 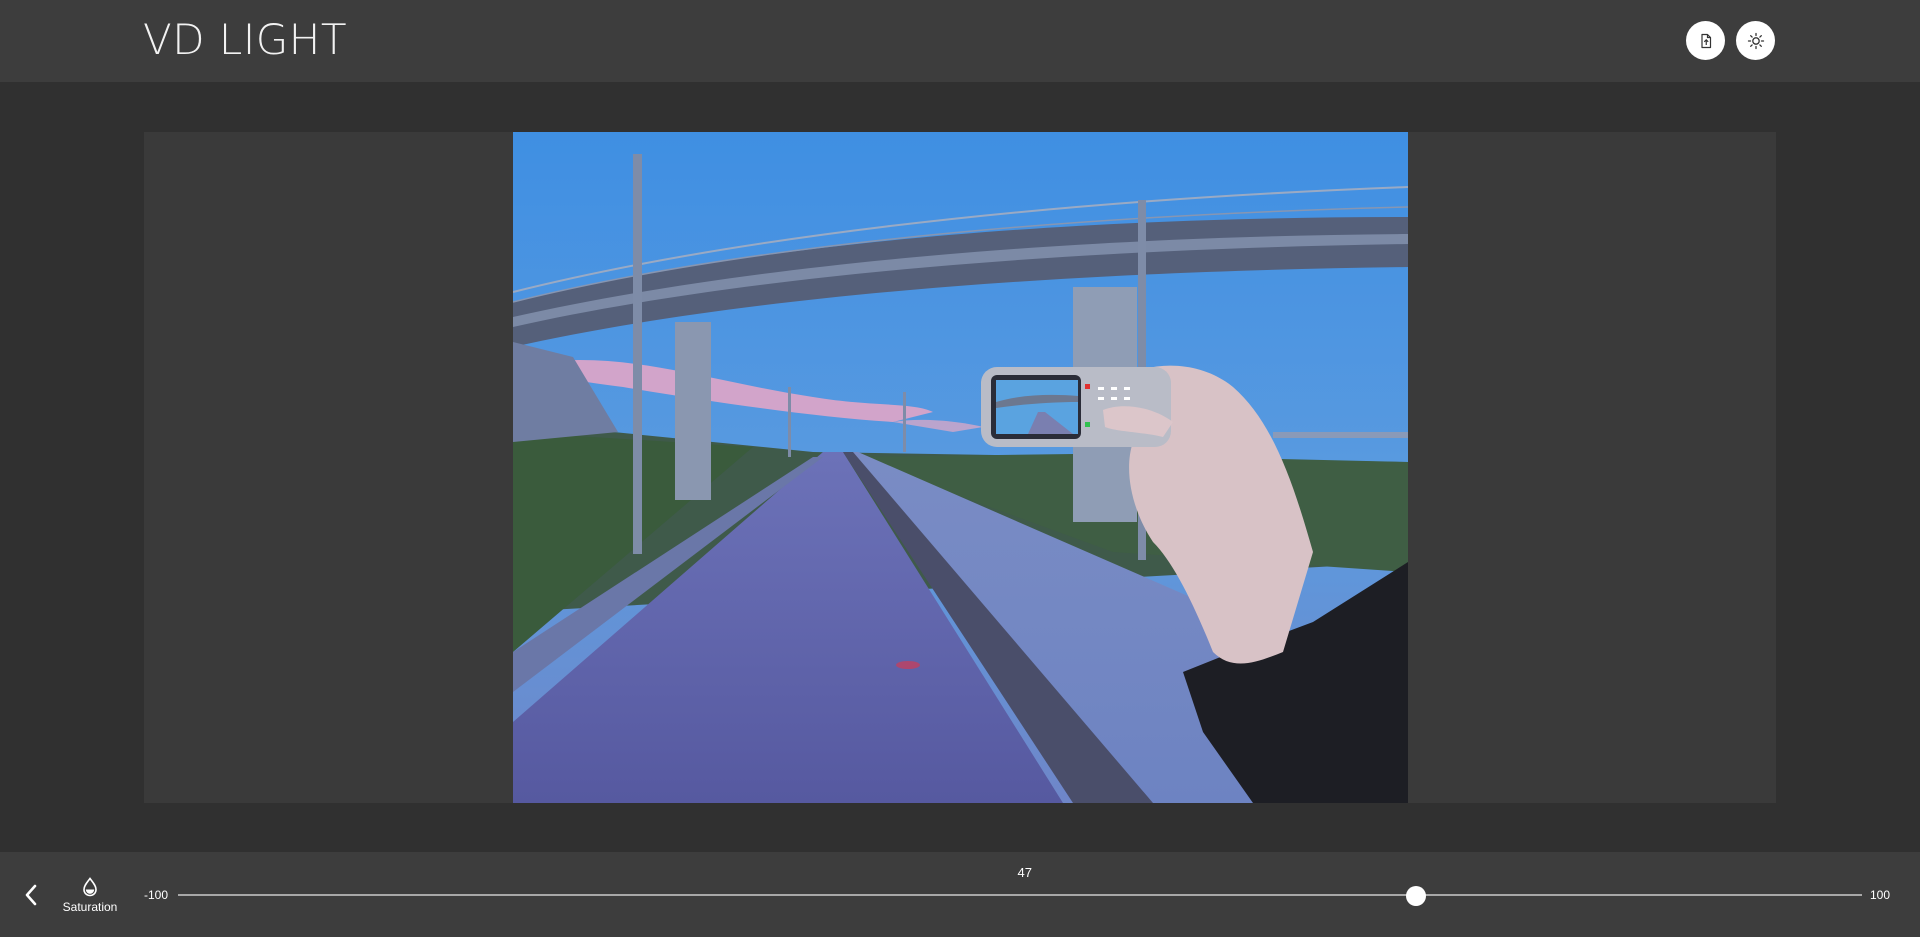 I want to click on export-button, so click(x=1705, y=40).